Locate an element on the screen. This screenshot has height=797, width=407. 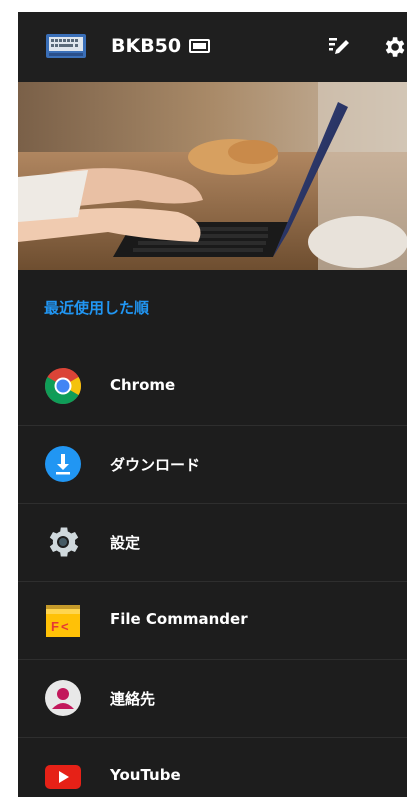
top-bar: BKB50 is located at coordinates (212, 47).